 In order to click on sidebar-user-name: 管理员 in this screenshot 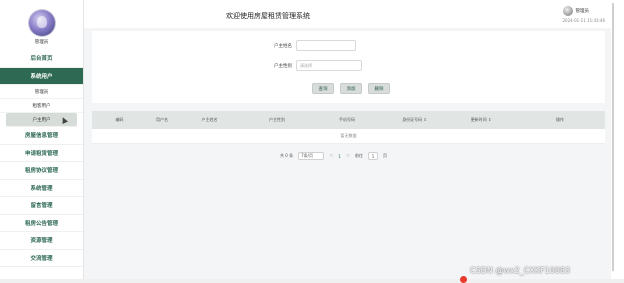, I will do `click(41, 42)`.